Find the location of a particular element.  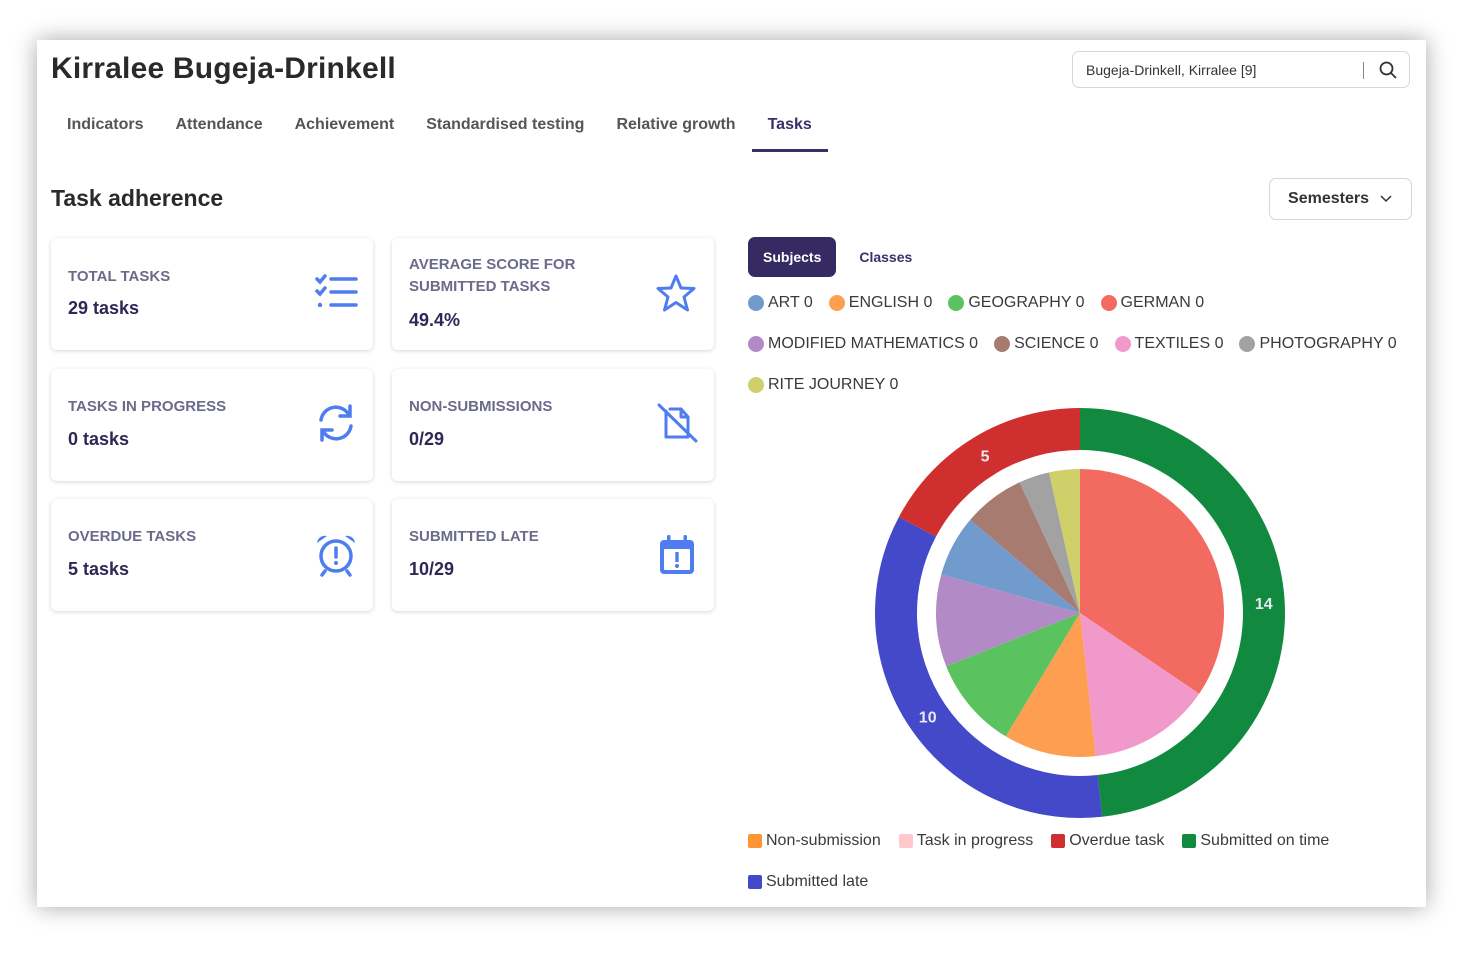

legend-label: Submitted on time is located at coordinates (1265, 840).